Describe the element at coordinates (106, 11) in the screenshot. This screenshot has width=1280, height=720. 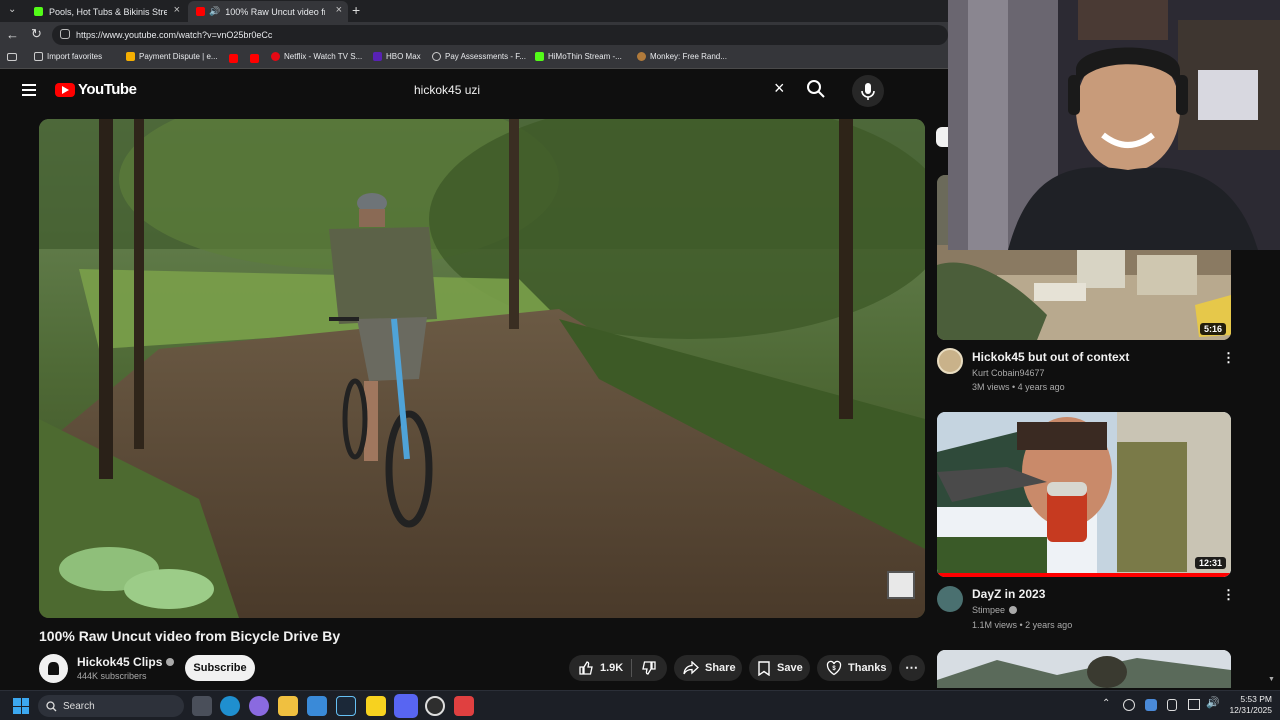
I see `tab-pools-stream: Pools, Hot Tubs & Bikinis Stream ×` at that location.